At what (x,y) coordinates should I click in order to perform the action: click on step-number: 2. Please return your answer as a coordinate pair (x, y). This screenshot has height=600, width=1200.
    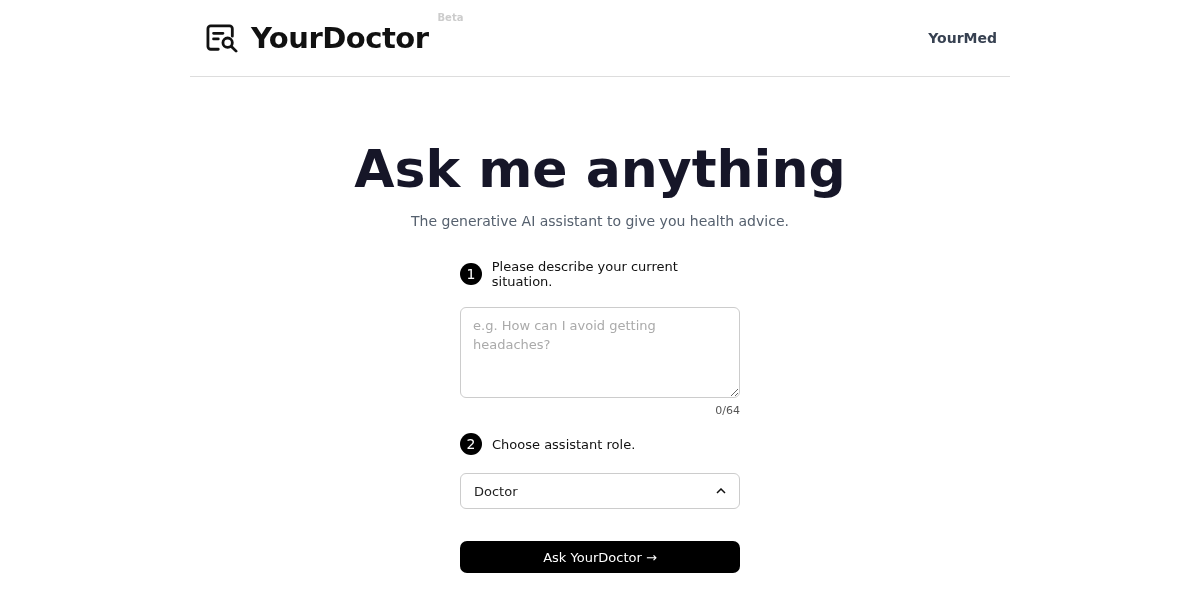
    Looking at the image, I should click on (471, 444).